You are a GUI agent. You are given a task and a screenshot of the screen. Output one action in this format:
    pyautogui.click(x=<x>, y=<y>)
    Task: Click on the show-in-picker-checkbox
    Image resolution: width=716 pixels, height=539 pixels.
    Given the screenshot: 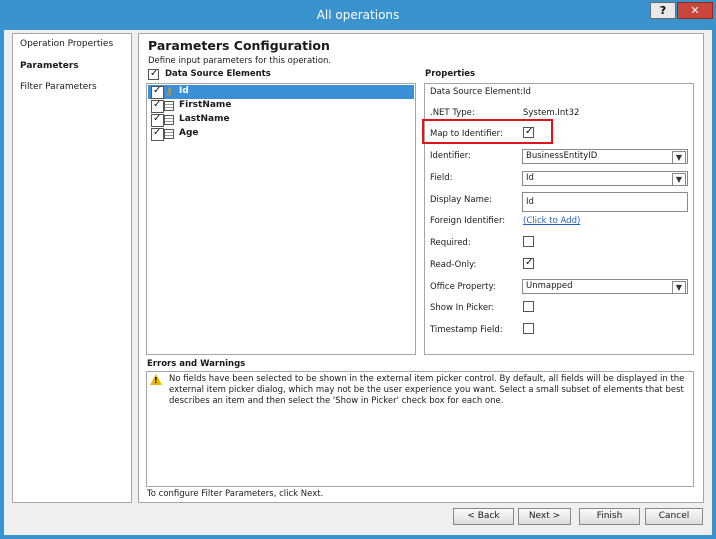 What is the action you would take?
    pyautogui.click(x=528, y=306)
    